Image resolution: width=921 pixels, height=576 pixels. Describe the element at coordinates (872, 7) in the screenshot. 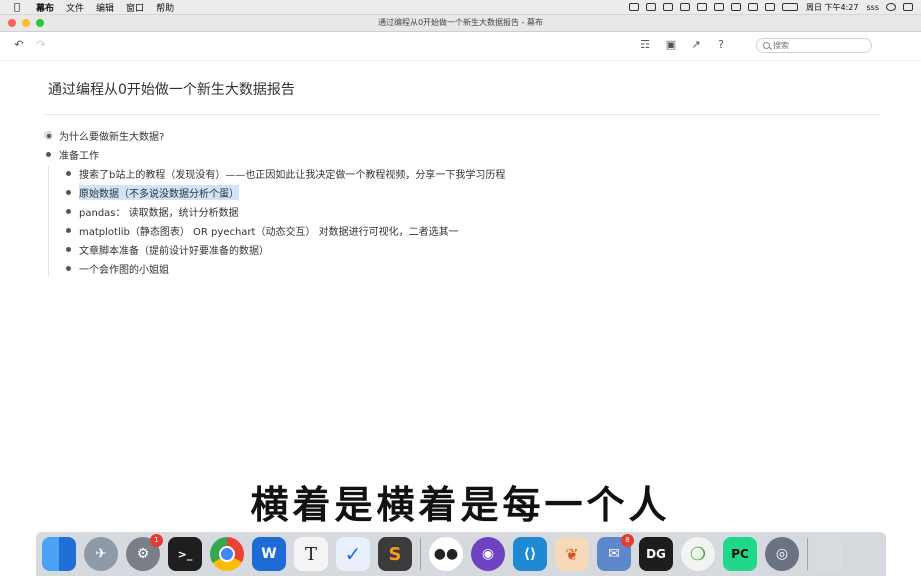

I see `menu-user: sss` at that location.